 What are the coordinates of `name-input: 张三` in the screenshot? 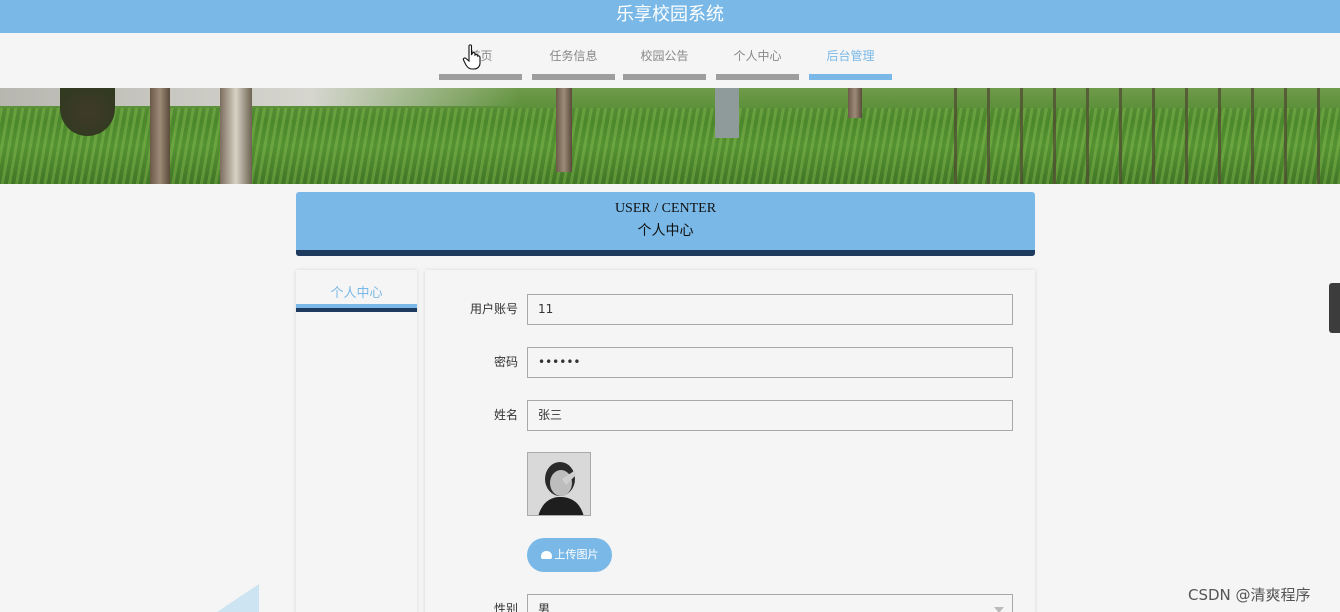 It's located at (770, 415).